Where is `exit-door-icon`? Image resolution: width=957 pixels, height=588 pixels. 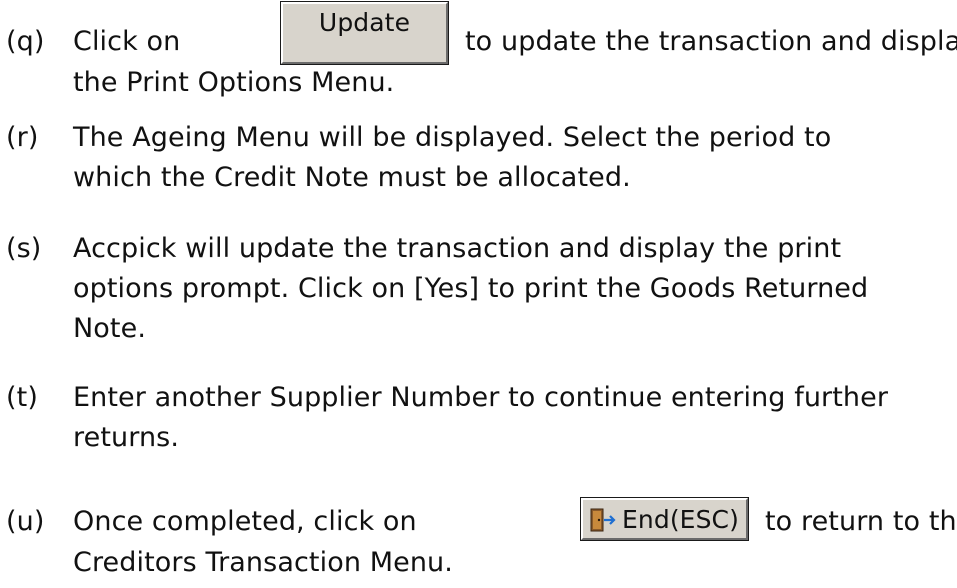
exit-door-icon is located at coordinates (603, 522).